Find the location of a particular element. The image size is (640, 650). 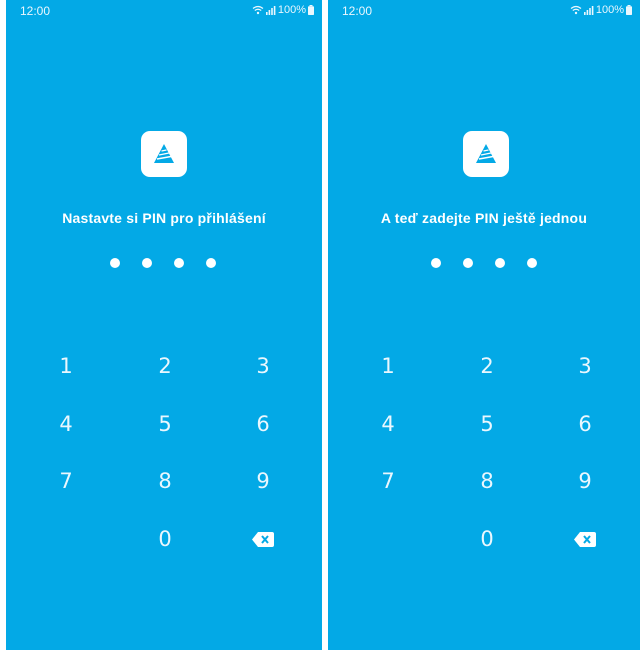

page-title: Nastavte si PIN pro přihlášení is located at coordinates (164, 218).